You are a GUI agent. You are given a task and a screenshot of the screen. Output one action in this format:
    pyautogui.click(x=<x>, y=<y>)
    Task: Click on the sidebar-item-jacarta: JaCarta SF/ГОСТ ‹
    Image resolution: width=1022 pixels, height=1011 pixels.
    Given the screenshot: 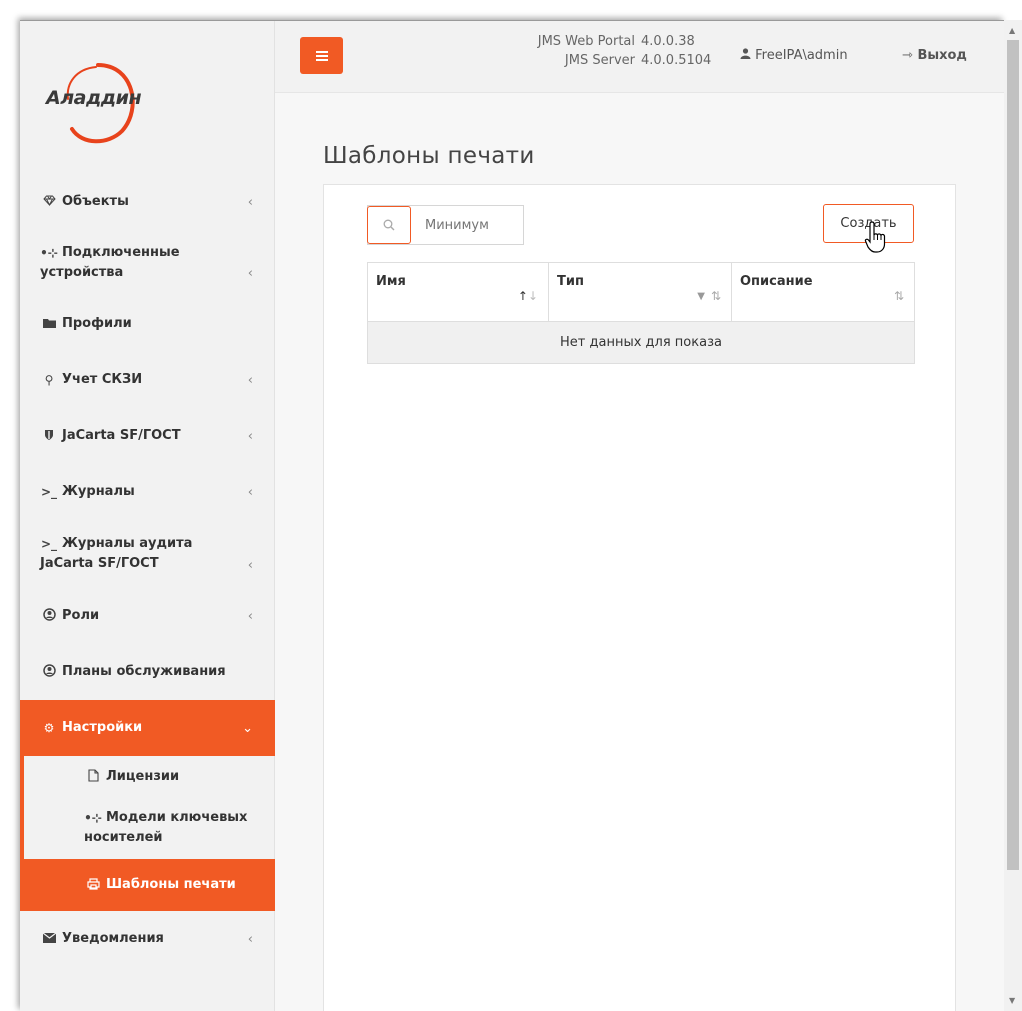 What is the action you would take?
    pyautogui.click(x=147, y=436)
    